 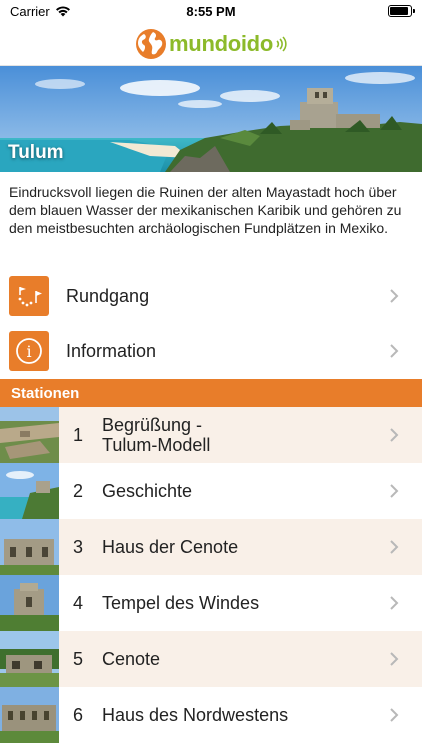 I want to click on station-title: Haus des Nordwestens, so click(x=195, y=715).